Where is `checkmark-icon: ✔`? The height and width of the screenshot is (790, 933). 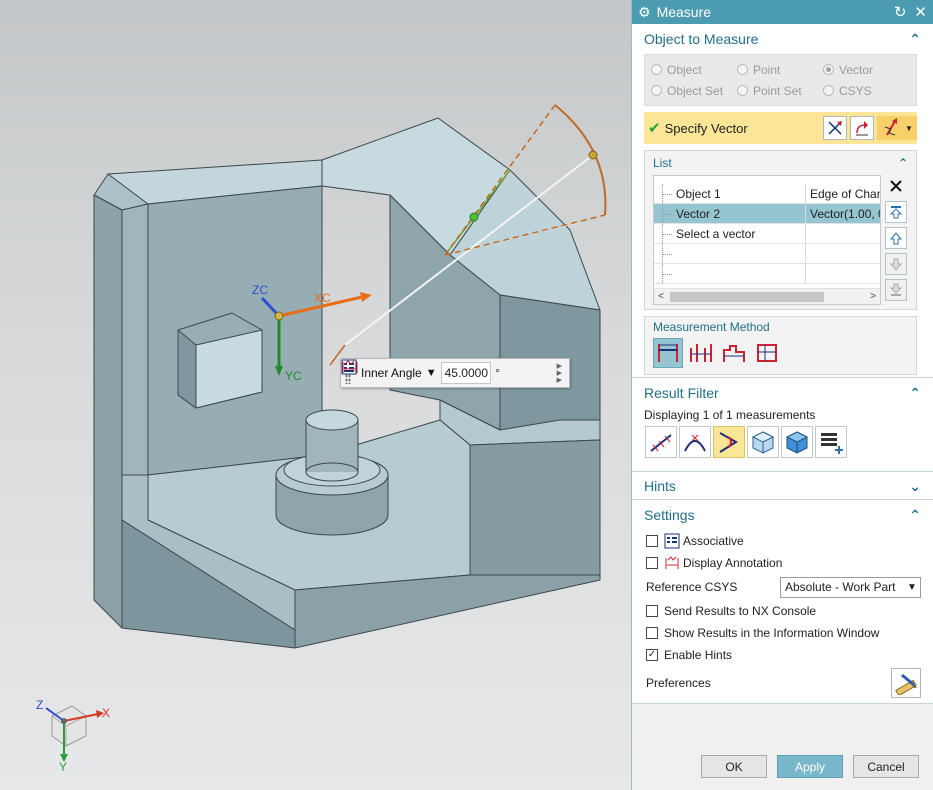
checkmark-icon: ✔ is located at coordinates (654, 128).